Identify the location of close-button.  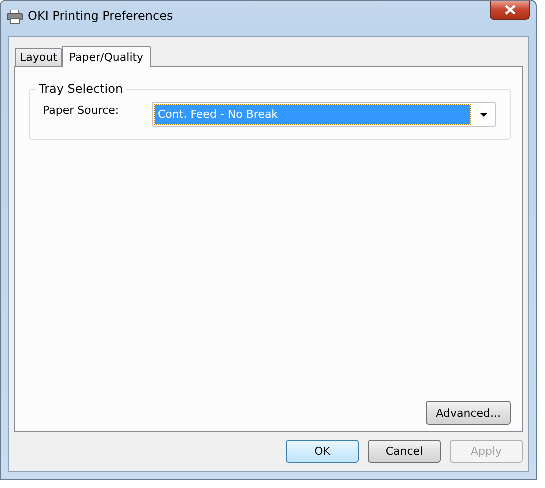
(510, 10).